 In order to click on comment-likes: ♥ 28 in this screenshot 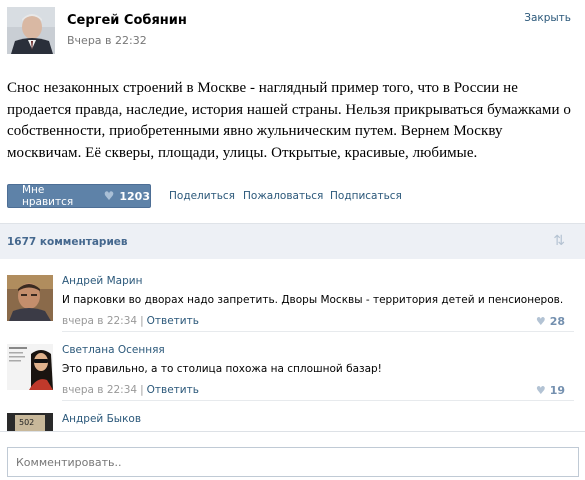, I will do `click(550, 321)`.